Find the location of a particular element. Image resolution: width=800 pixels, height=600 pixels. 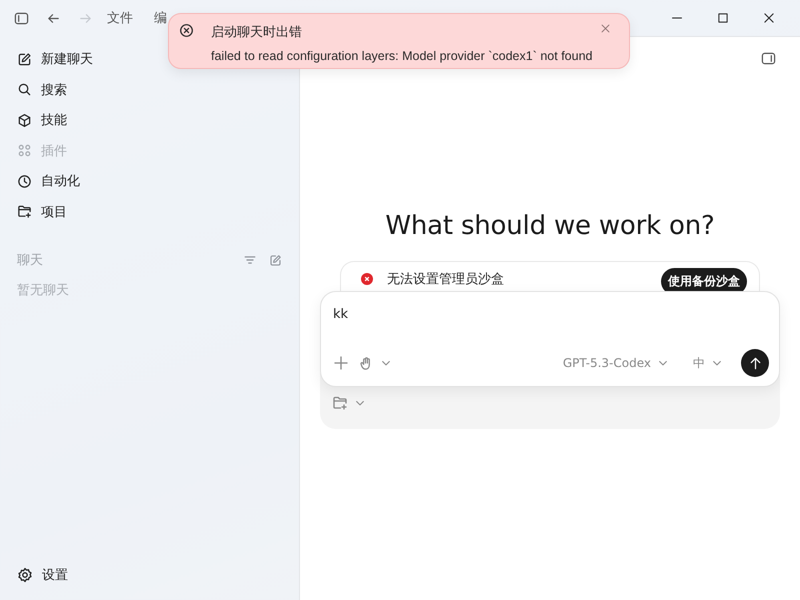

error-icon is located at coordinates (367, 279).